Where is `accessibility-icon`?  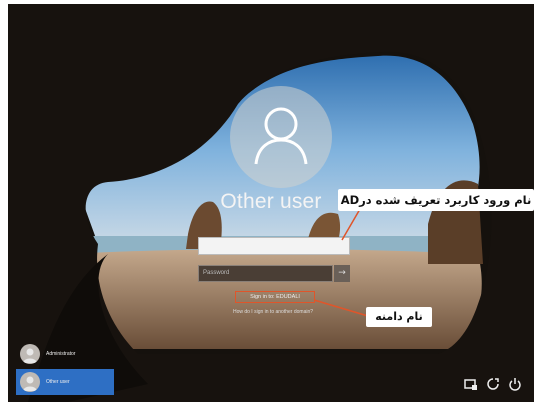
accessibility-icon is located at coordinates (493, 384).